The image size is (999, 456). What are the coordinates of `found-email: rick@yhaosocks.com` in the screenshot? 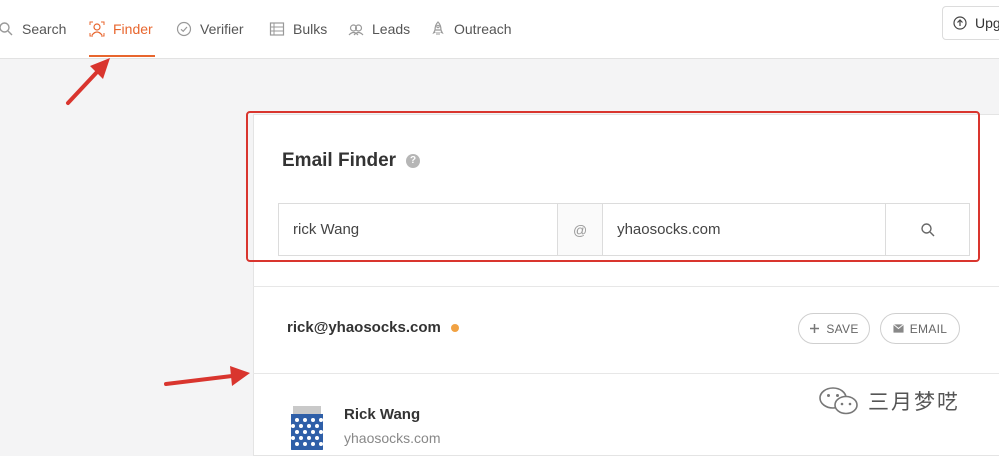 It's located at (364, 327).